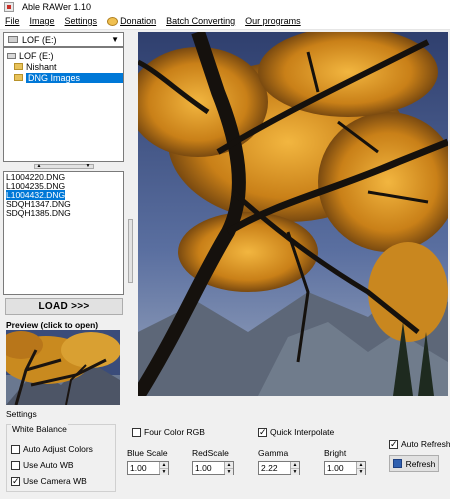 This screenshot has width=450, height=499. I want to click on bright-spinner: 1.00 ▲ ▼, so click(345, 468).